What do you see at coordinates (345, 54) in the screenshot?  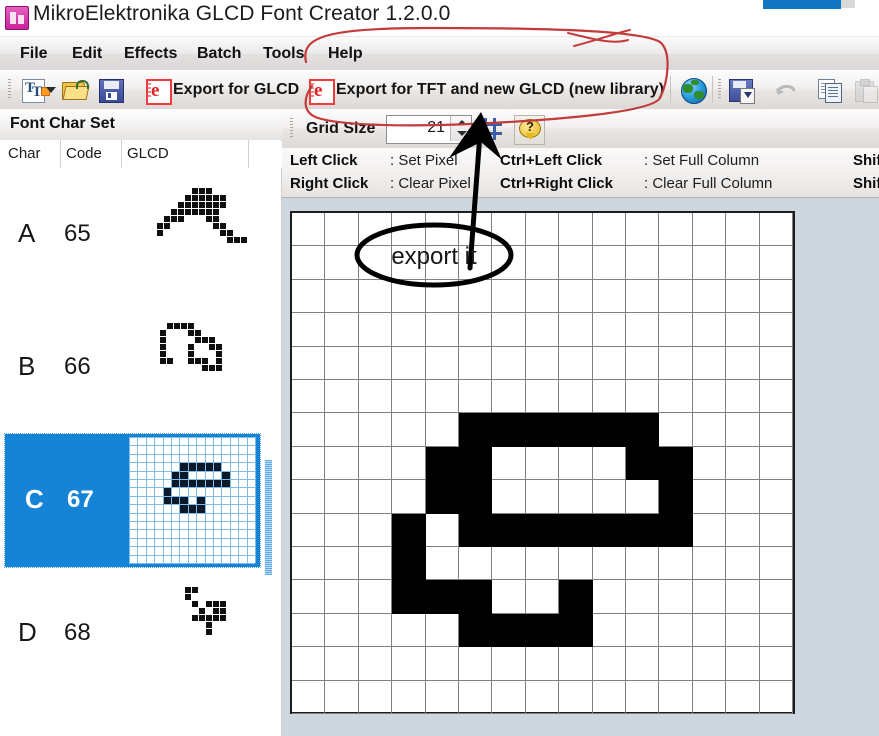 I see `menu-item-help: Help` at bounding box center [345, 54].